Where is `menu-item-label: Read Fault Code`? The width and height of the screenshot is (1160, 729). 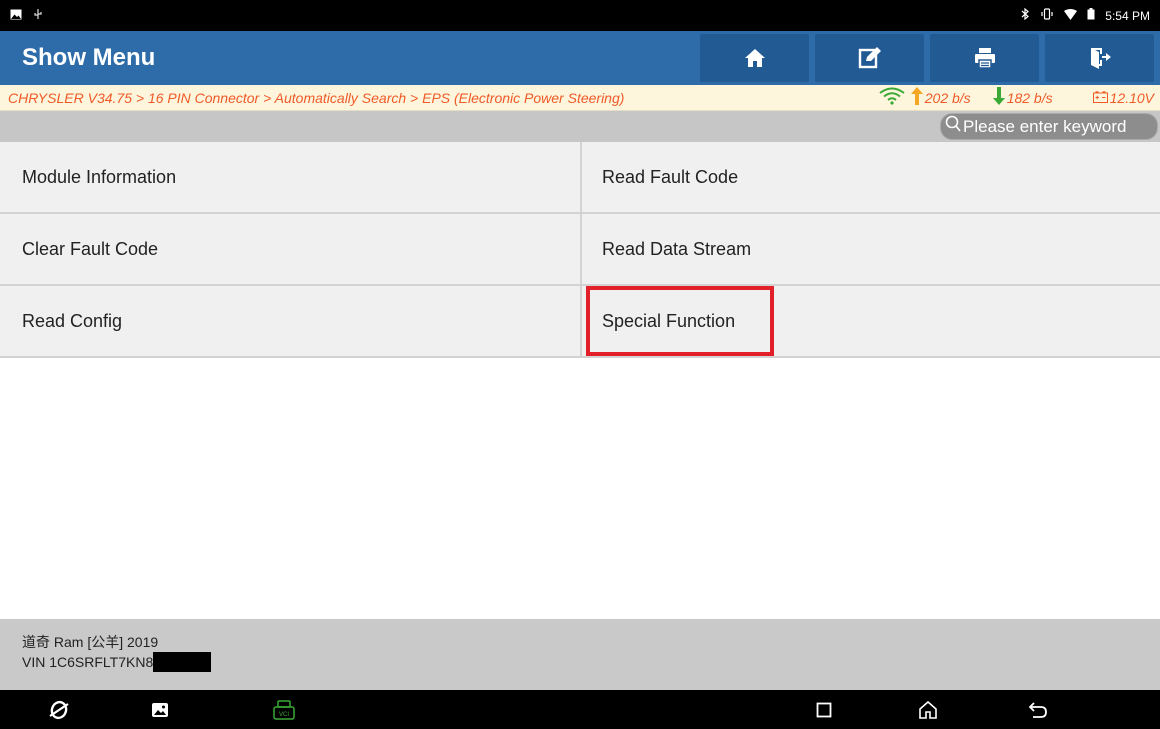 menu-item-label: Read Fault Code is located at coordinates (670, 176).